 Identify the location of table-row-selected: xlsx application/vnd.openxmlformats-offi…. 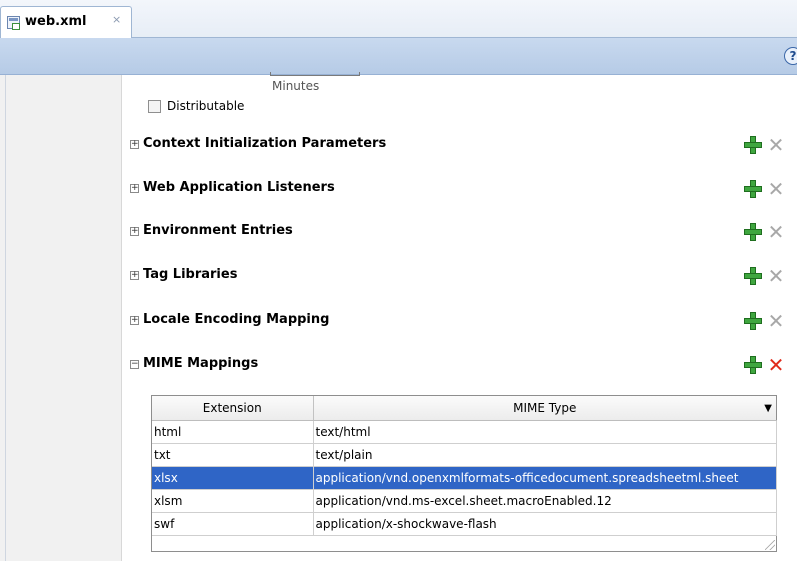
(464, 478).